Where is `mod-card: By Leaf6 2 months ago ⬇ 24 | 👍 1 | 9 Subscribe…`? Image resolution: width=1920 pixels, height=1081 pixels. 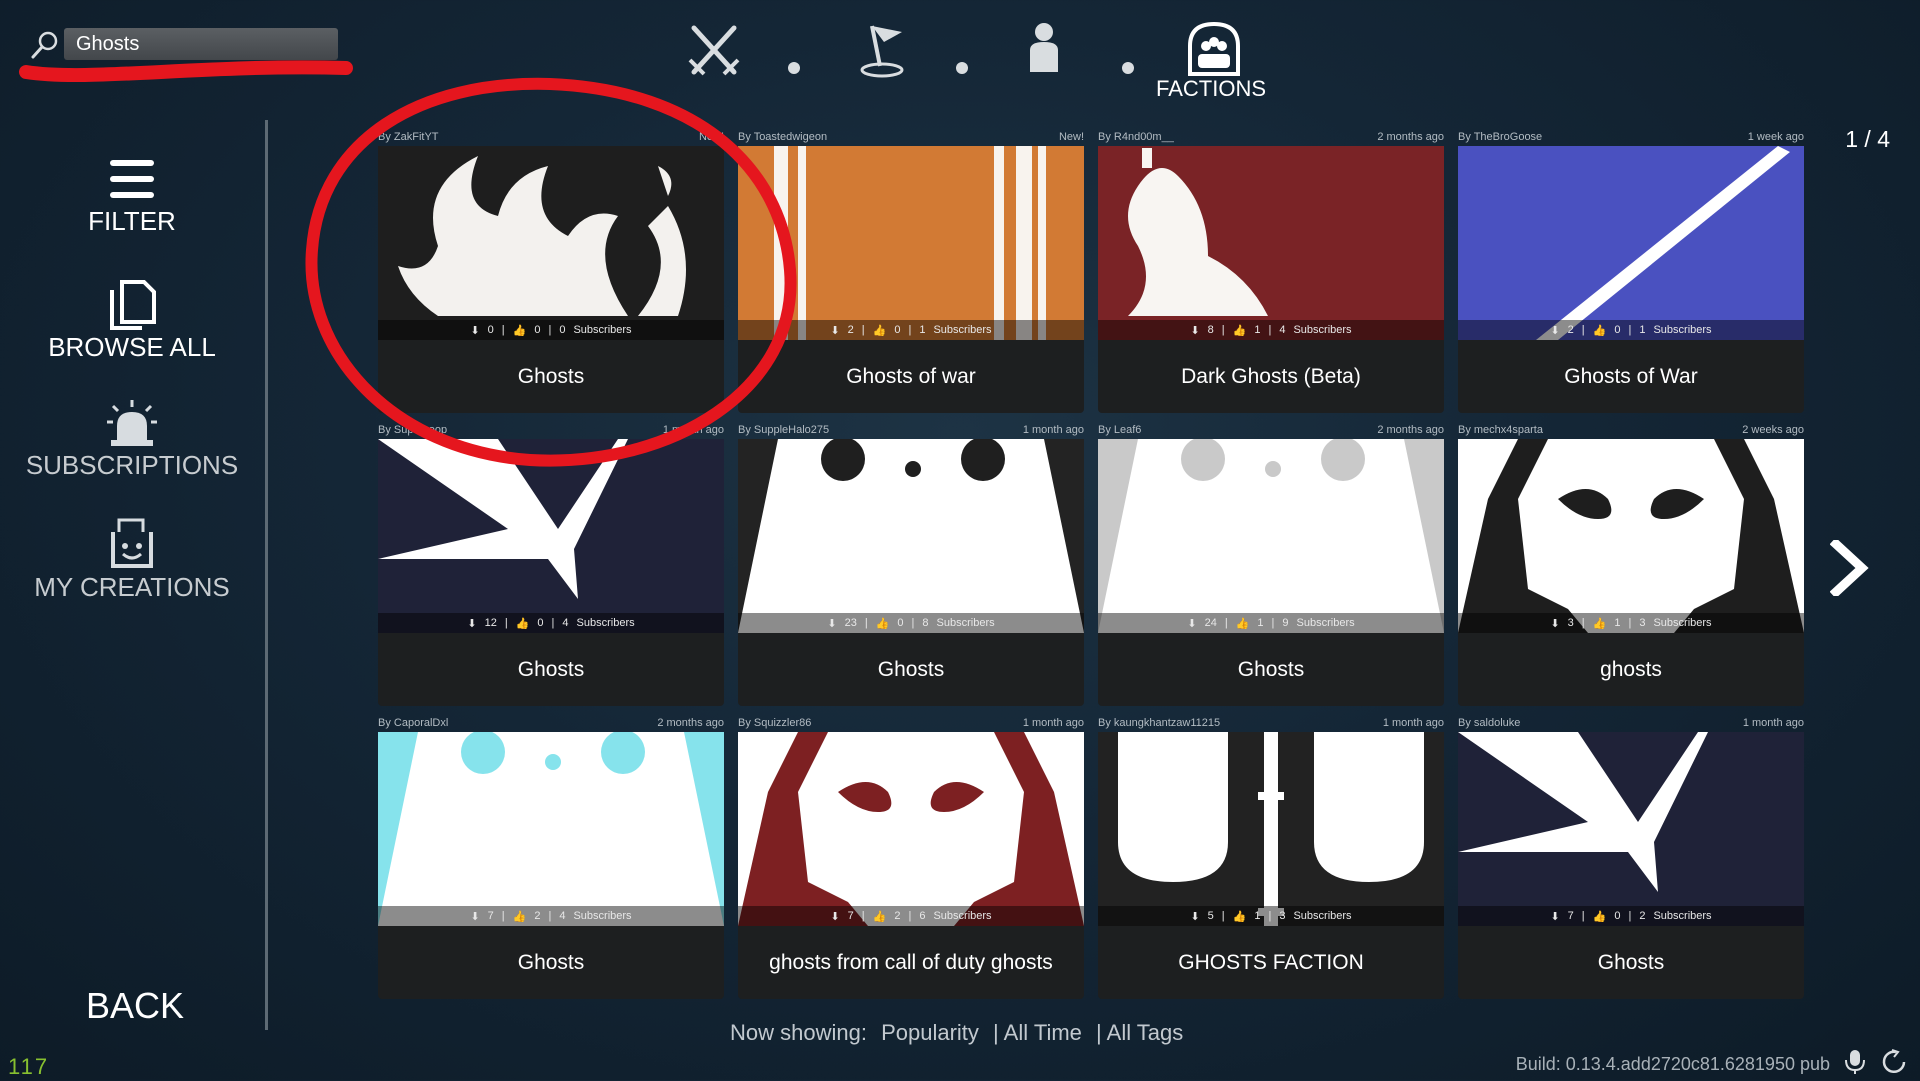 mod-card: By Leaf6 2 months ago ⬇ 24 | 👍 1 | 9 Subscribe… is located at coordinates (1271, 565).